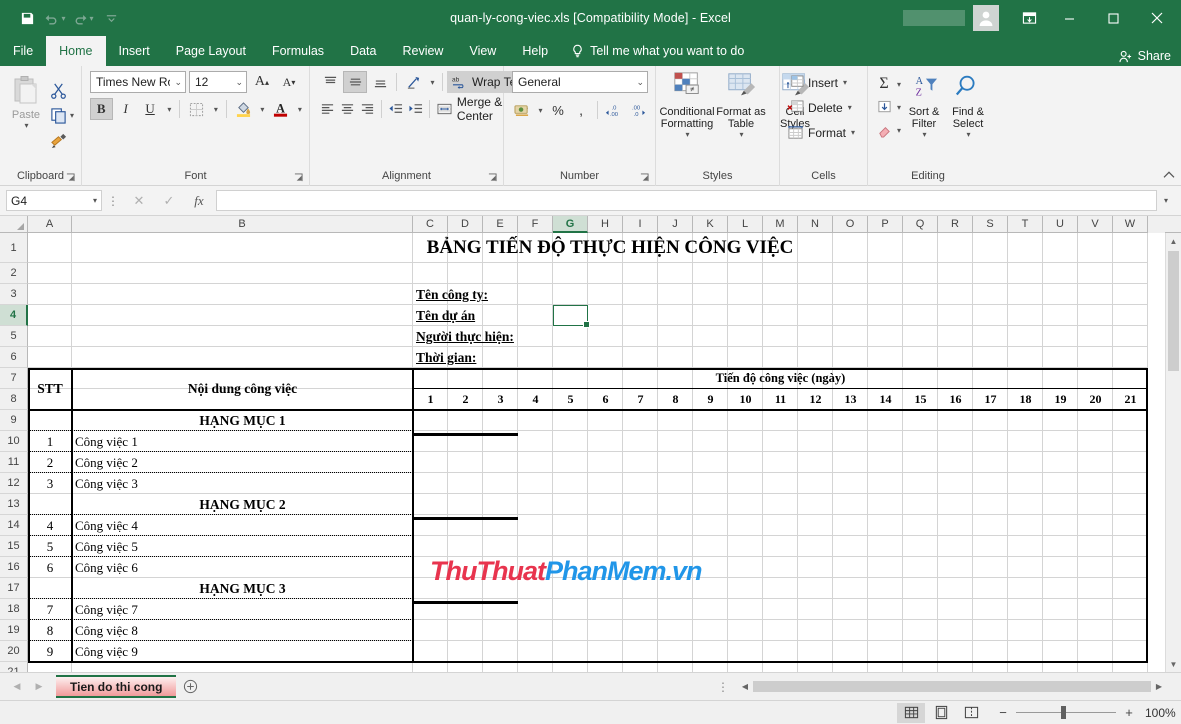 The height and width of the screenshot is (724, 1181). What do you see at coordinates (815, 224) in the screenshot?
I see `column-header-N: N` at bounding box center [815, 224].